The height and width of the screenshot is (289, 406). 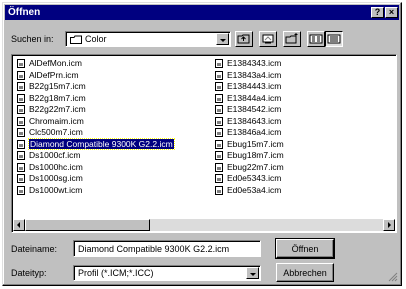 I want to click on arrow-left-icon, so click(x=18, y=225).